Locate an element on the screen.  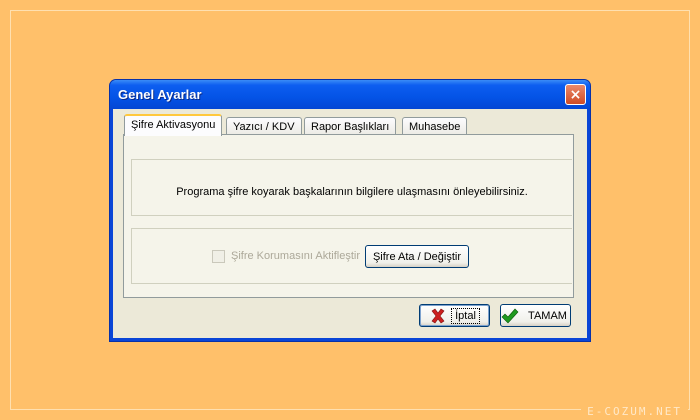
watermark: E-COZUM.NET is located at coordinates (634, 411).